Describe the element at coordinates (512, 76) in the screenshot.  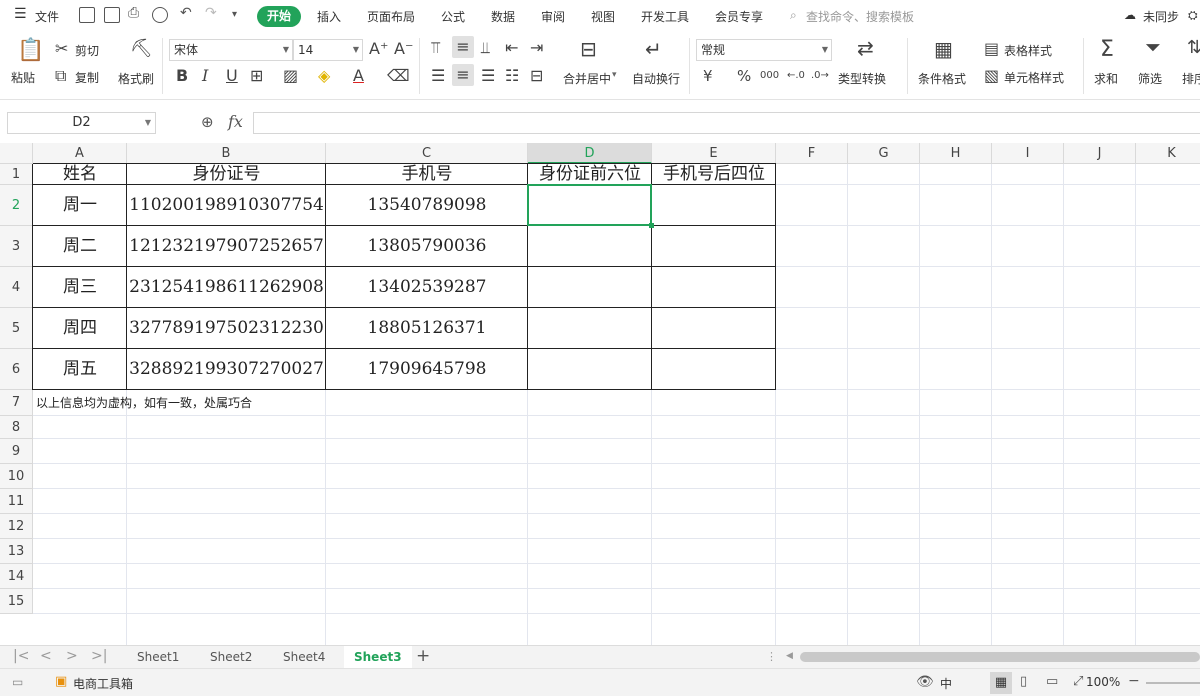
I see `justify-icon: ☷` at that location.